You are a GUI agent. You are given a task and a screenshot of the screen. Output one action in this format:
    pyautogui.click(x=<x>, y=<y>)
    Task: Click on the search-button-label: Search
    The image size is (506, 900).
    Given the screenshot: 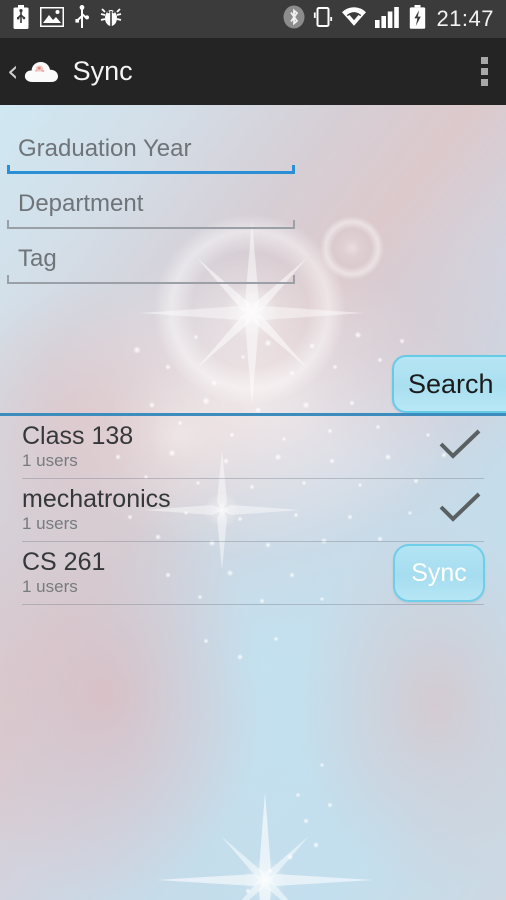 What is the action you would take?
    pyautogui.click(x=451, y=383)
    